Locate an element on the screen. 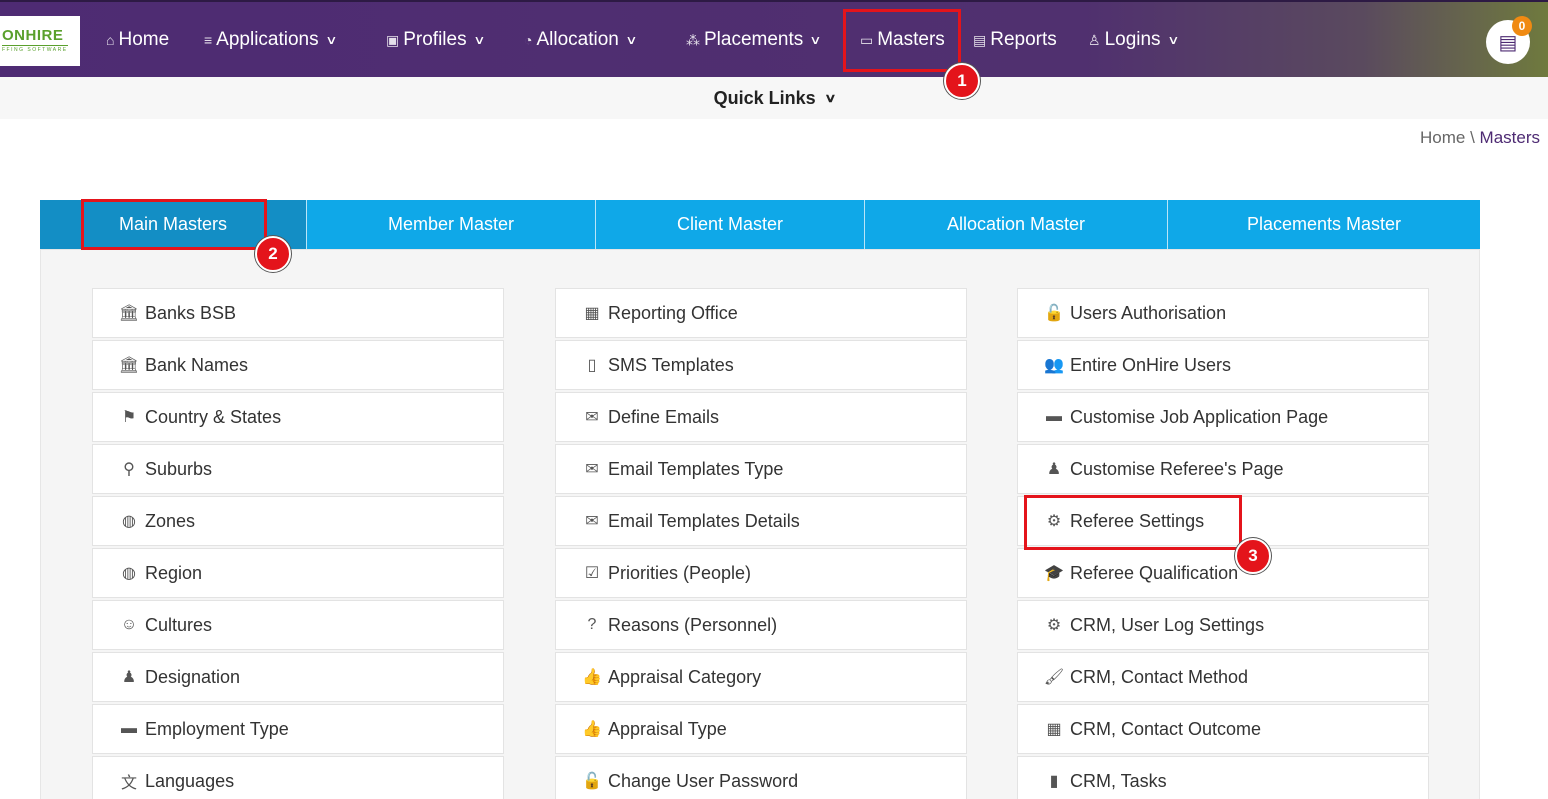 The image size is (1548, 799). highlight-referee-settings is located at coordinates (1133, 522).